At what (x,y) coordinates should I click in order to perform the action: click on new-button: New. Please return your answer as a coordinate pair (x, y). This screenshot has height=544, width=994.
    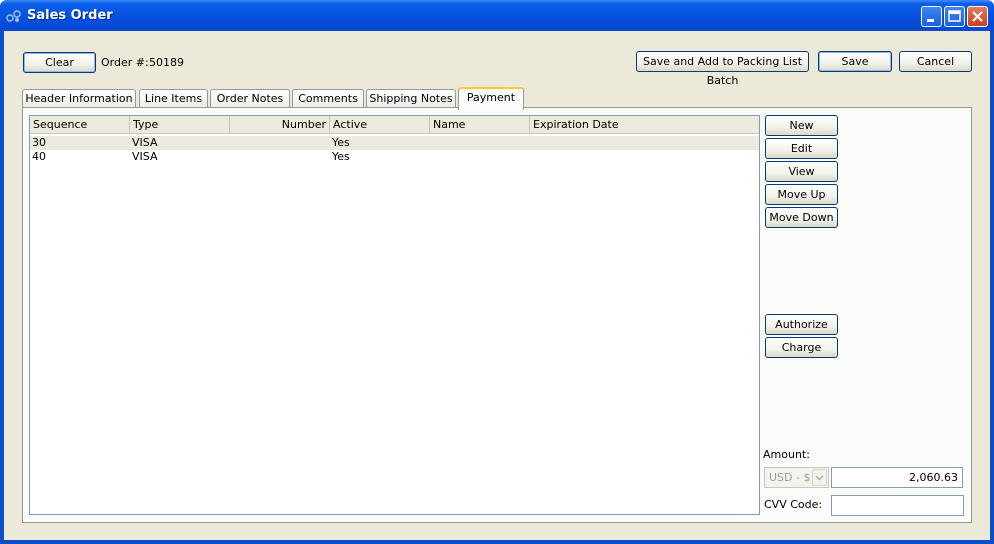
    Looking at the image, I should click on (801, 125).